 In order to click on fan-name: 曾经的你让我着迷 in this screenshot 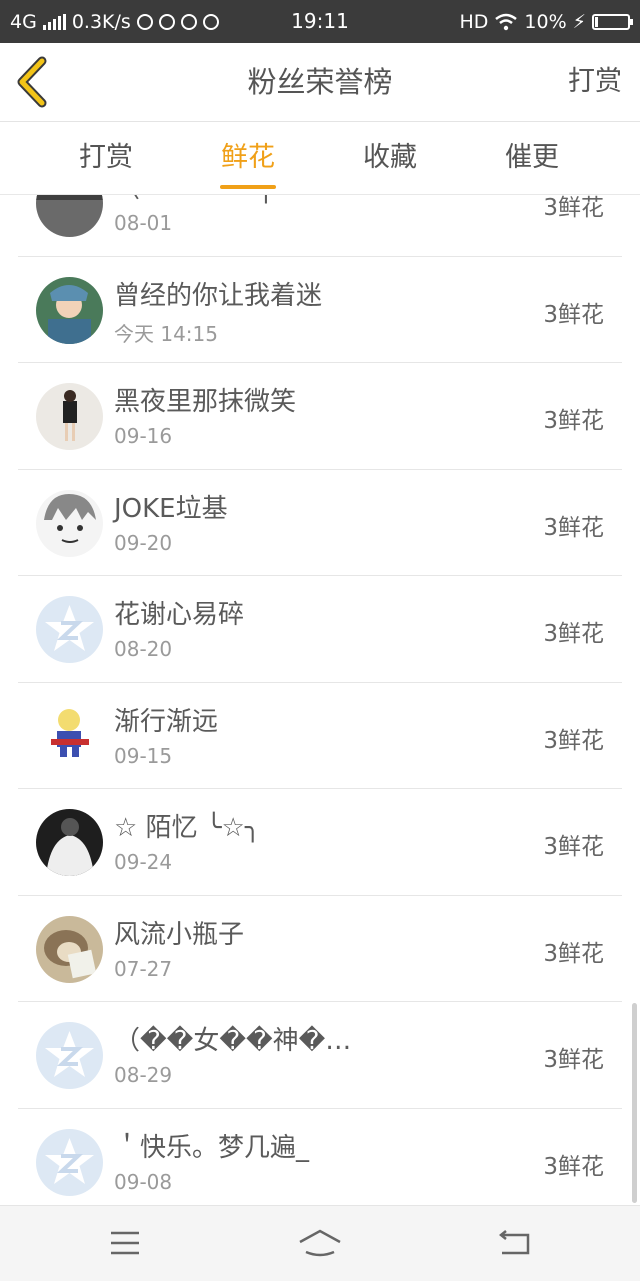, I will do `click(218, 295)`.